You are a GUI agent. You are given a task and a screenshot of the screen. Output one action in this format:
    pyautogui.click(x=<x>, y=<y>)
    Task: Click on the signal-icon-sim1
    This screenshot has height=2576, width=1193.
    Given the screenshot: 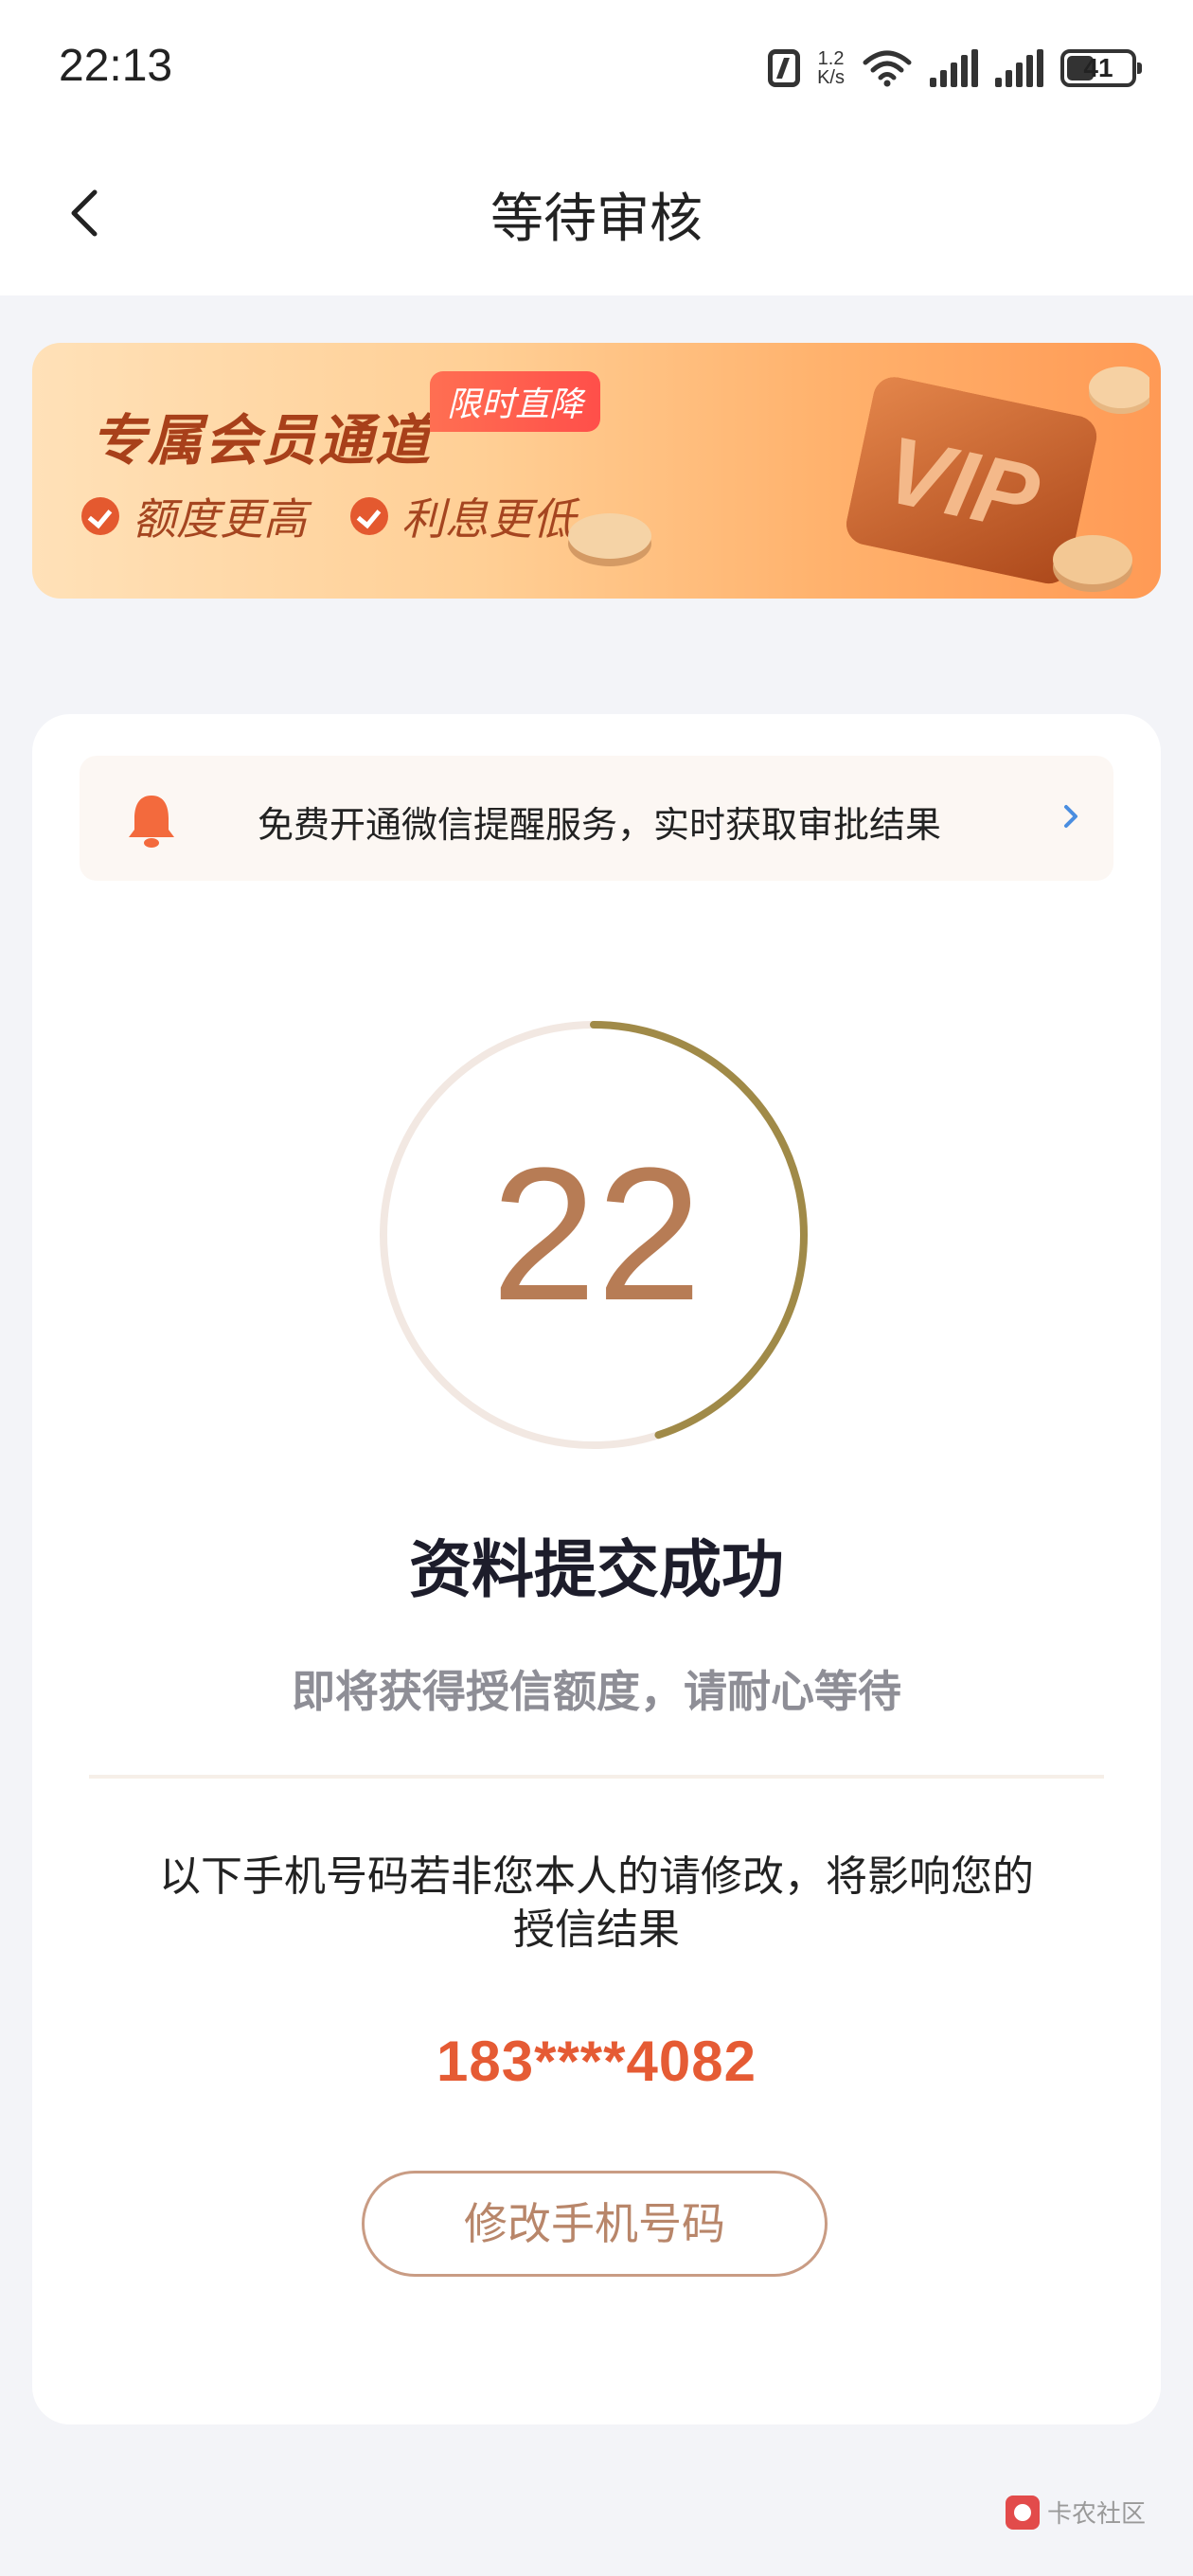 What is the action you would take?
    pyautogui.click(x=954, y=68)
    